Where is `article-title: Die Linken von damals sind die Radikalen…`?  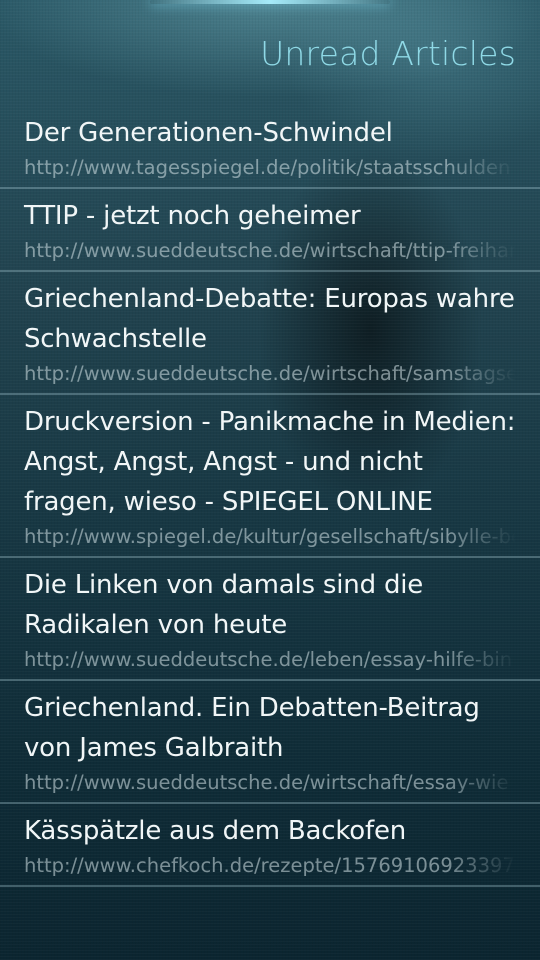 article-title: Die Linken von damals sind die Radikalen… is located at coordinates (224, 605).